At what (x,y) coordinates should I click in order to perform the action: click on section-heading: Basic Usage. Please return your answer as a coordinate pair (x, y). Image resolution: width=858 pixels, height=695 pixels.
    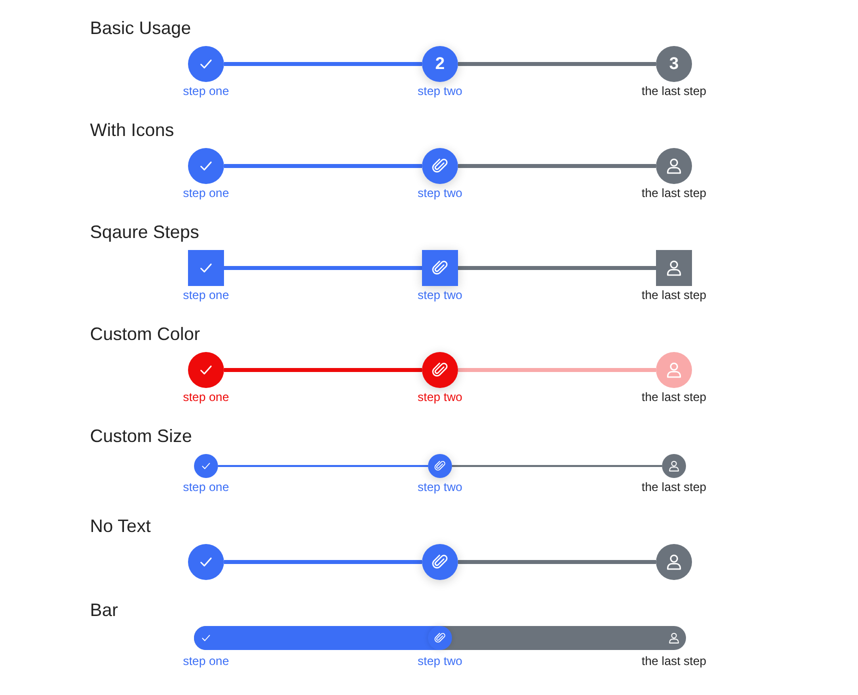
    Looking at the image, I should click on (140, 28).